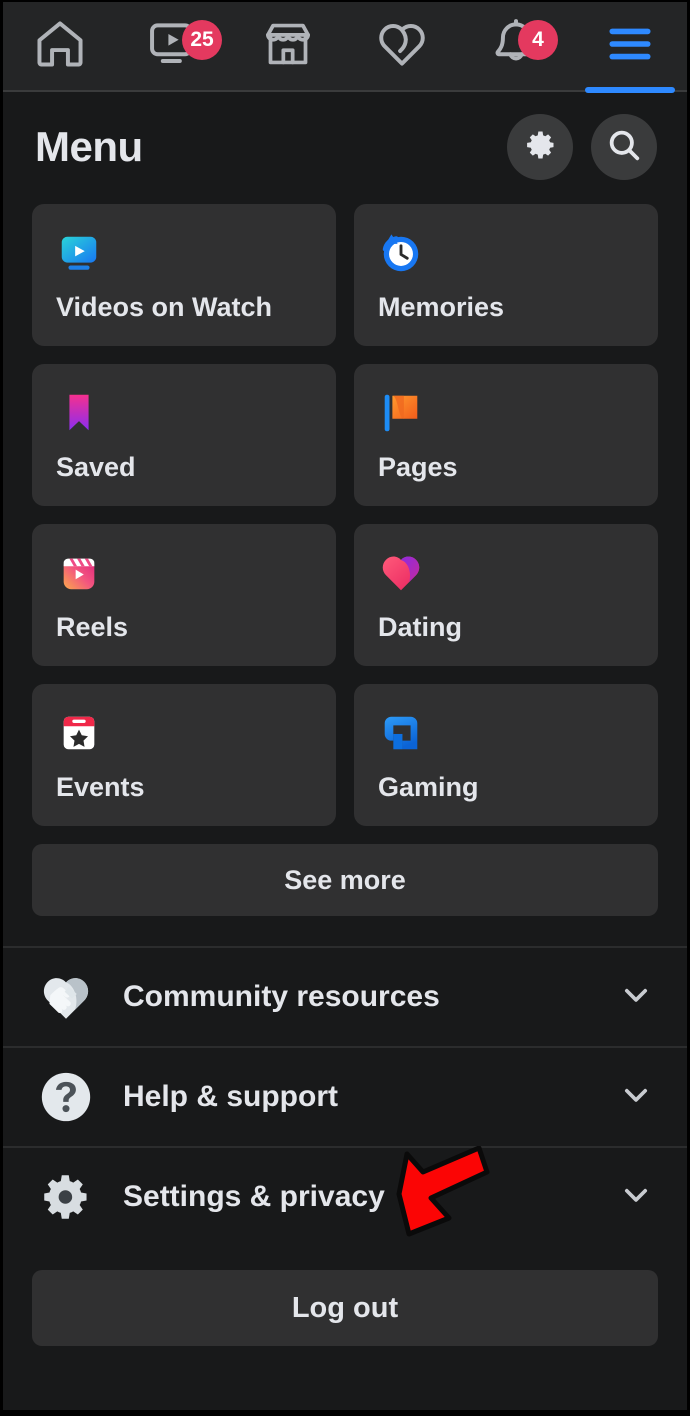  What do you see at coordinates (96, 467) in the screenshot?
I see `tile-label: Saved` at bounding box center [96, 467].